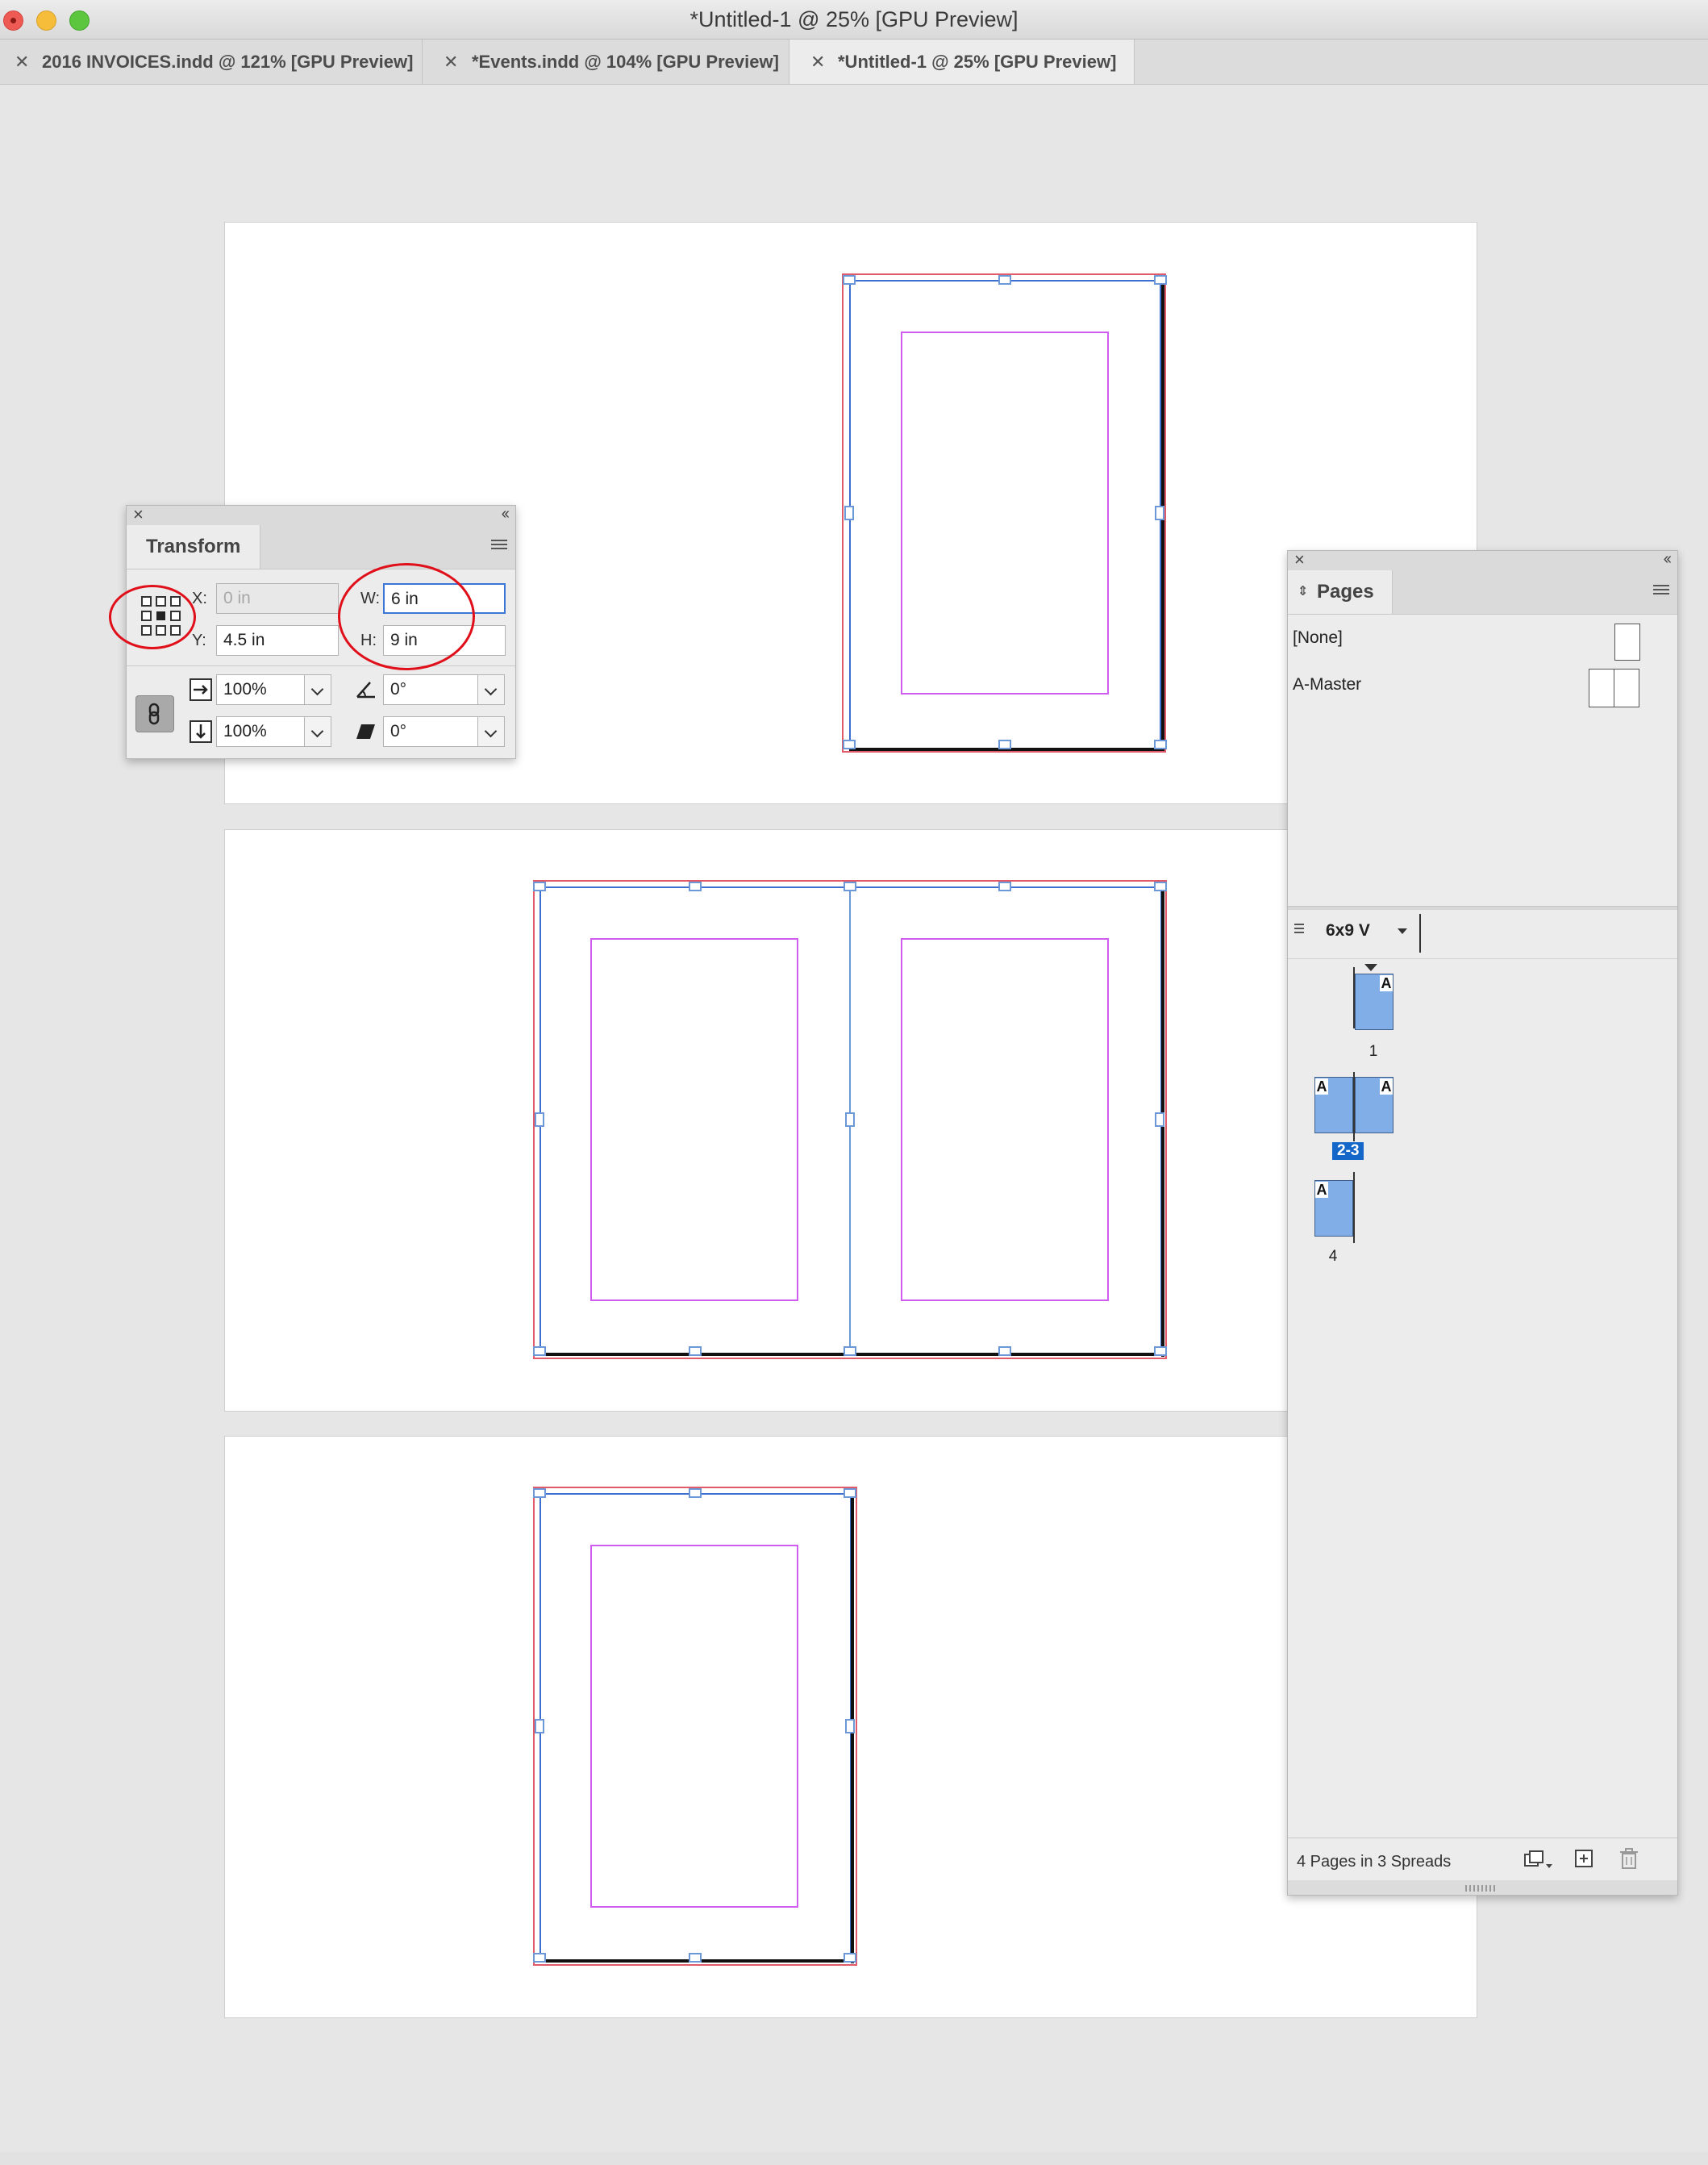  What do you see at coordinates (491, 690) in the screenshot?
I see `rotate-dropdown` at bounding box center [491, 690].